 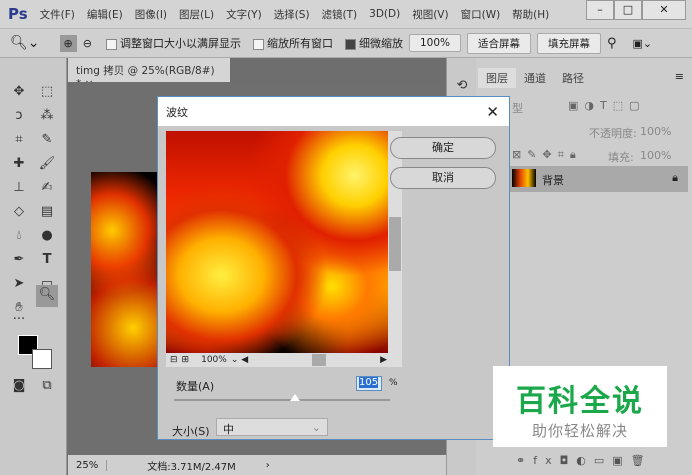 I want to click on pen-tool-icon: ✒, so click(x=19, y=260).